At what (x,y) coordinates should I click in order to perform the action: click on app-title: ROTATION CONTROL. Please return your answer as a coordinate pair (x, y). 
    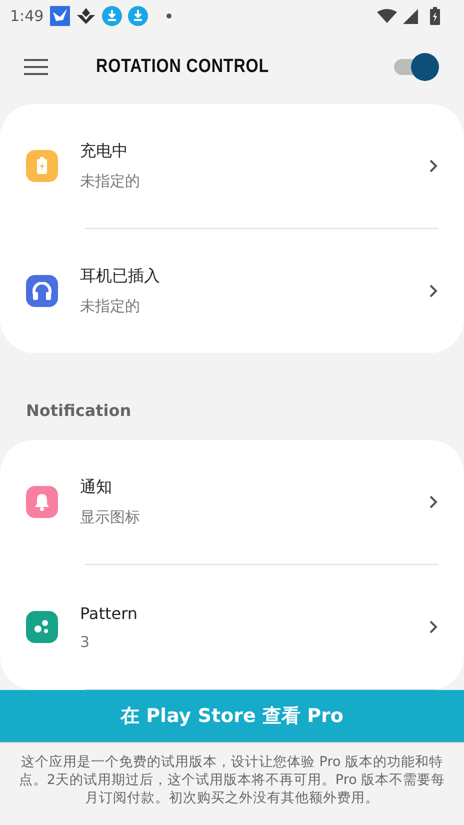
    Looking at the image, I should click on (183, 67).